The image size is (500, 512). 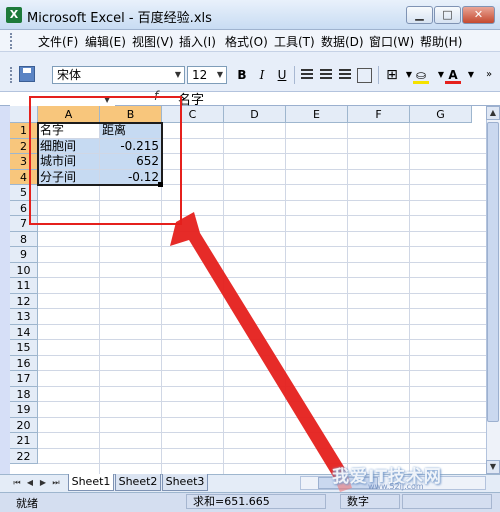 What do you see at coordinates (27, 503) in the screenshot?
I see `status-ready: 就绪` at bounding box center [27, 503].